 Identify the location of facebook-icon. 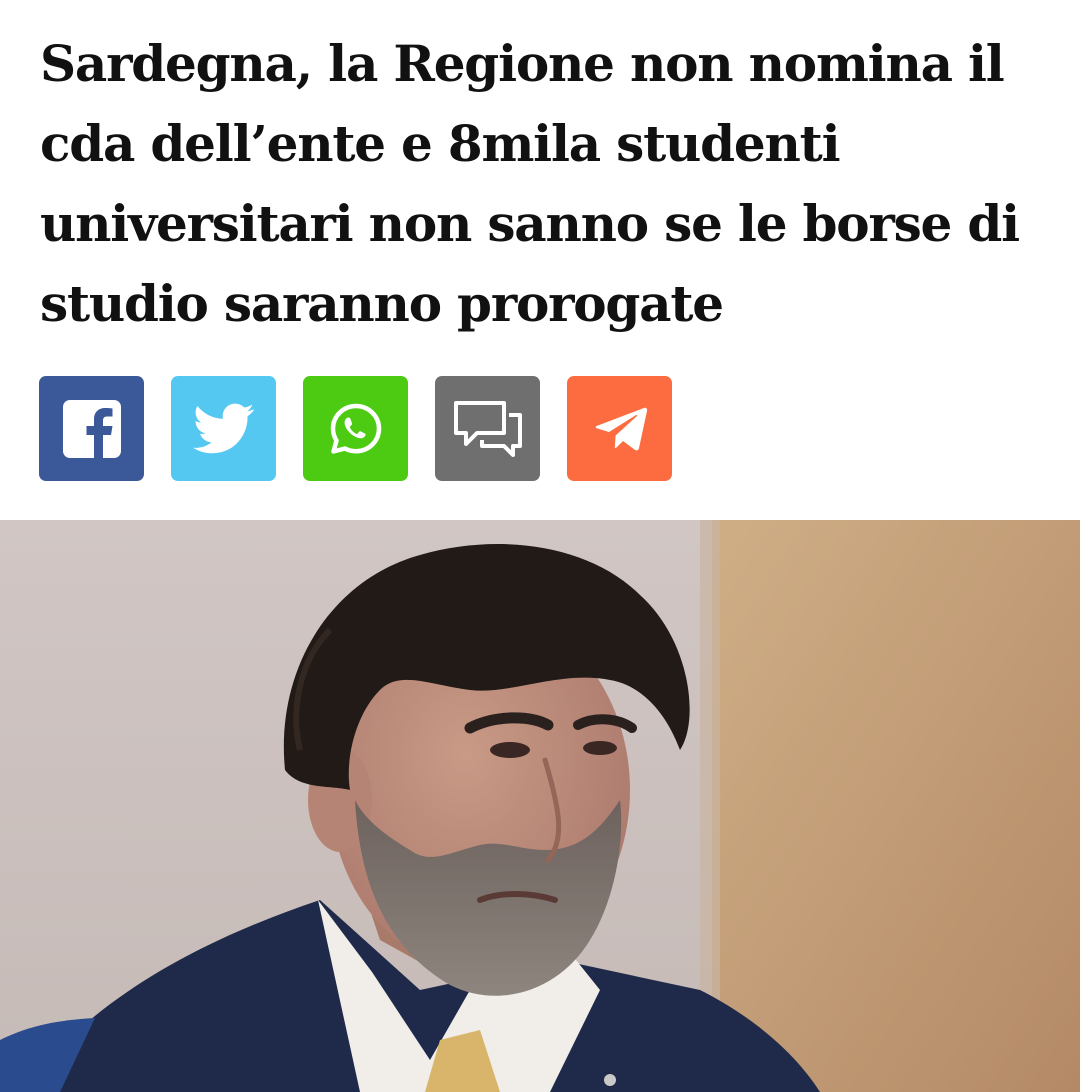
(91, 428).